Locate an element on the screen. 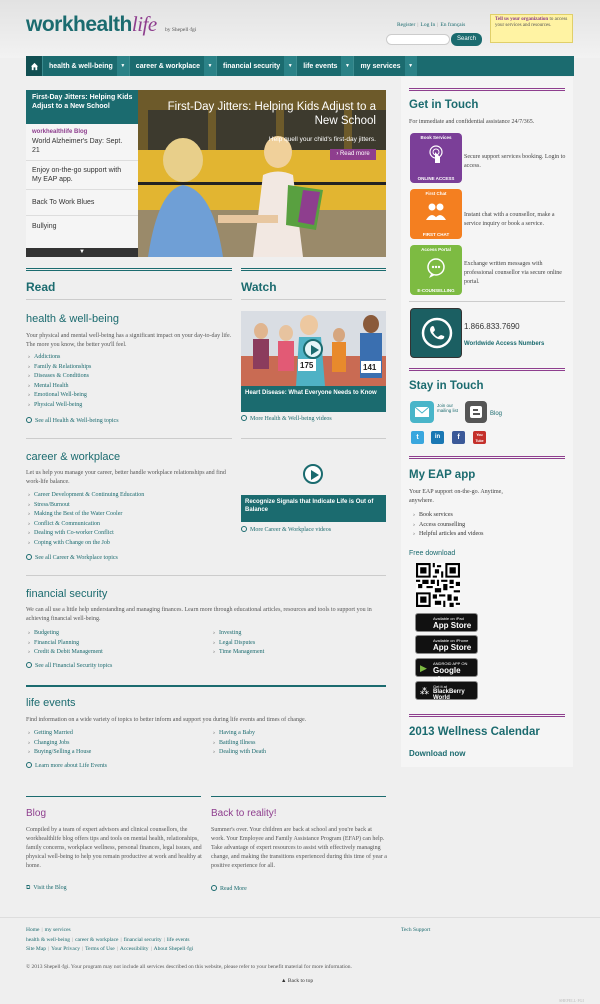 The width and height of the screenshot is (600, 1004). list-item: Dealing with Co-worker Conflict is located at coordinates (86, 534).